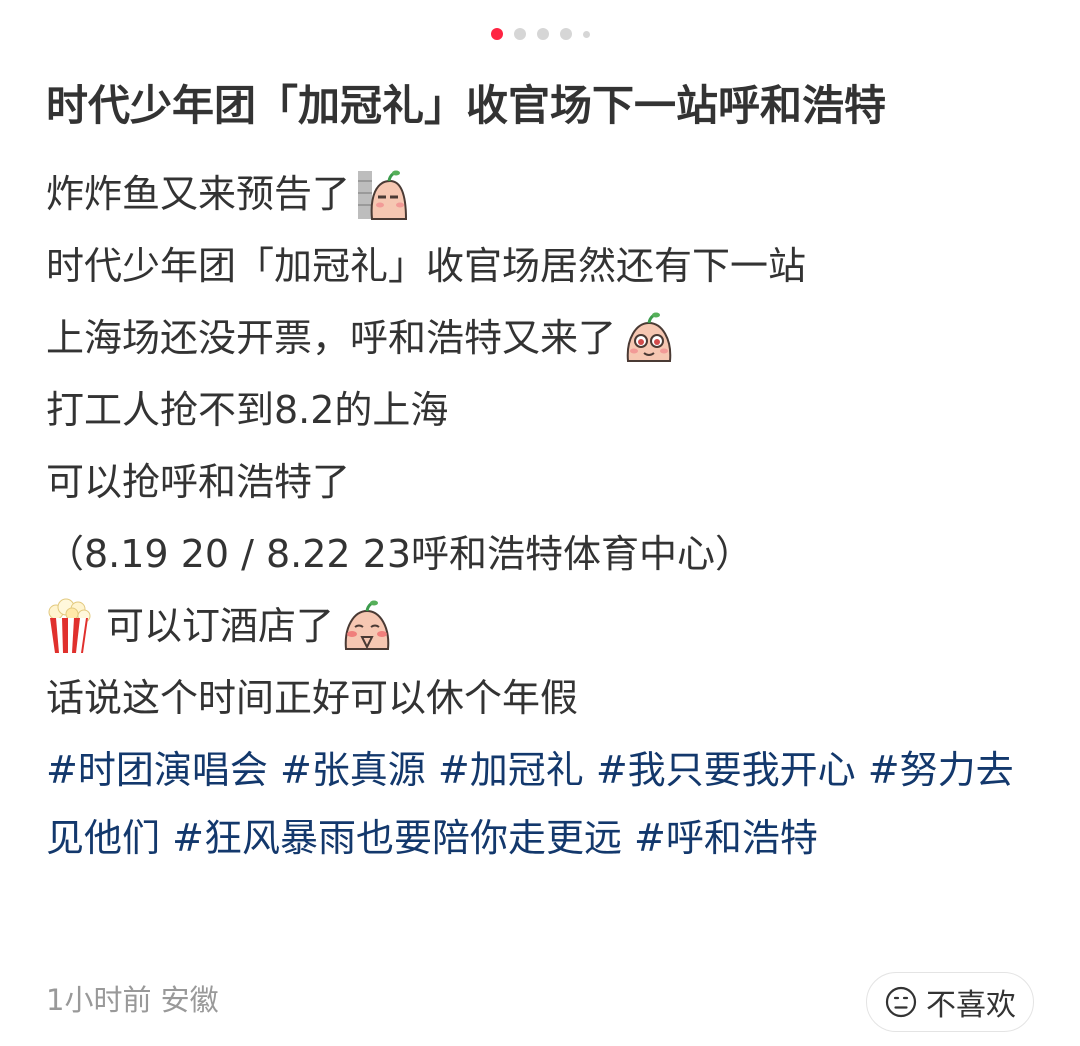 The width and height of the screenshot is (1080, 1046). What do you see at coordinates (247, 410) in the screenshot?
I see `body-text: 打工人抢不到8.2的上海` at bounding box center [247, 410].